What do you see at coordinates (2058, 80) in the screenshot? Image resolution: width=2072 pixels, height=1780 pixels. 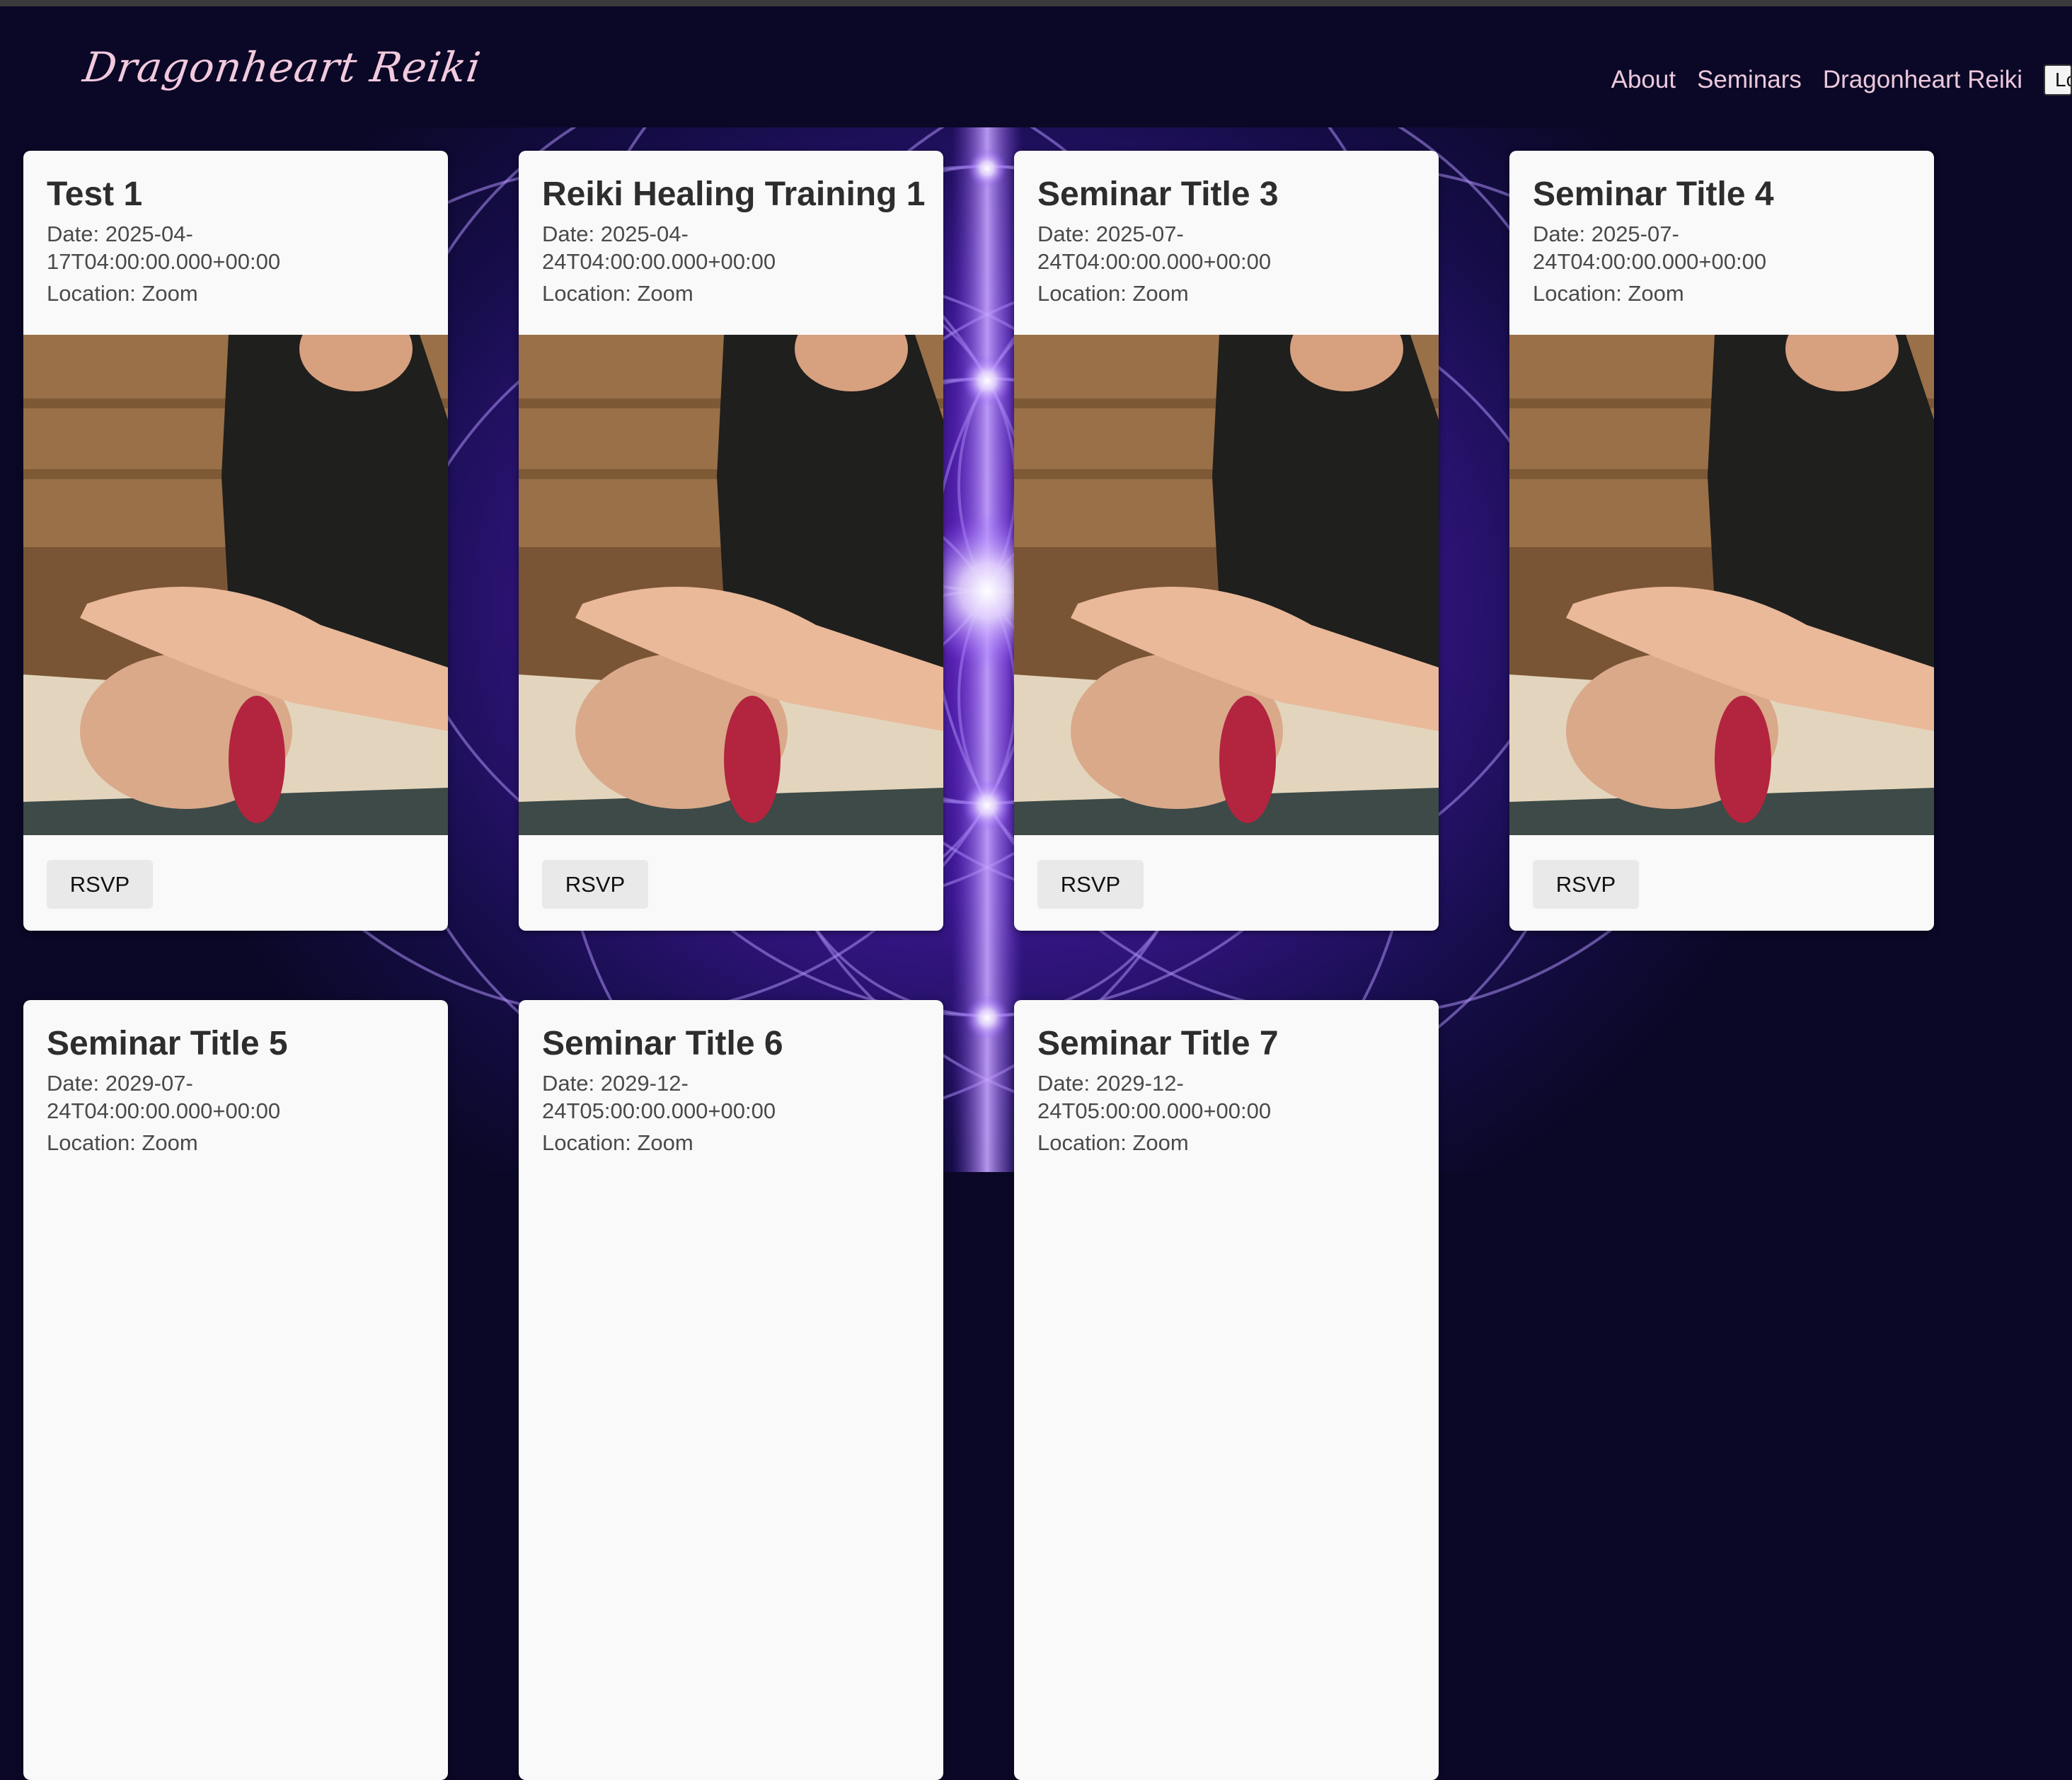 I see `login-button: Login` at bounding box center [2058, 80].